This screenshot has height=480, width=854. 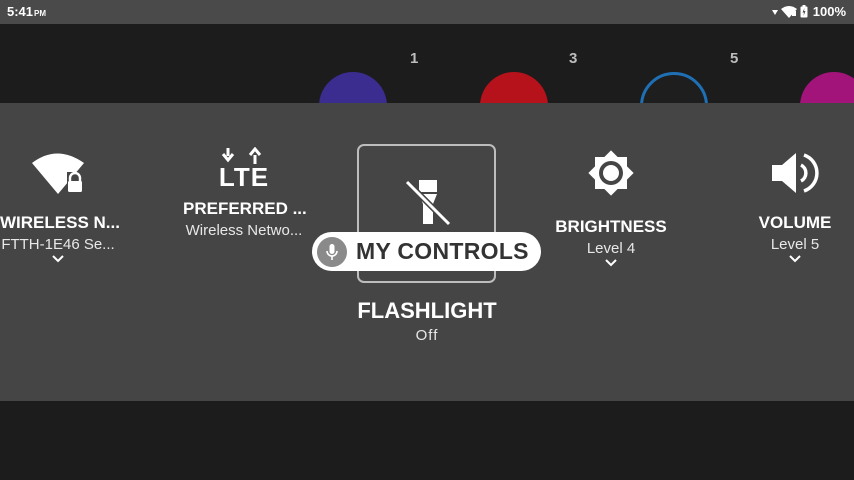 I want to click on badge-count: 3, so click(x=573, y=58).